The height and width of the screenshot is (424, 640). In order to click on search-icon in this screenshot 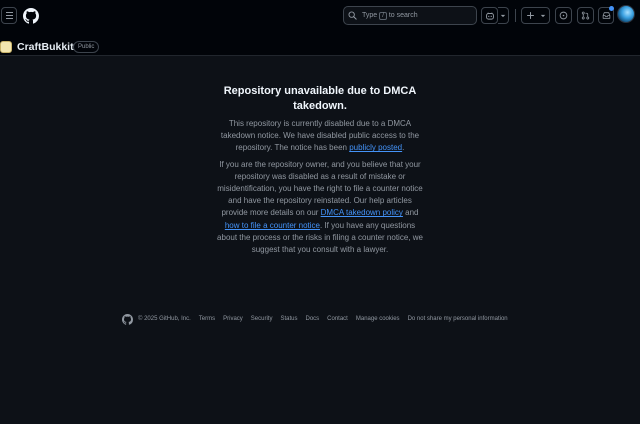, I will do `click(352, 15)`.